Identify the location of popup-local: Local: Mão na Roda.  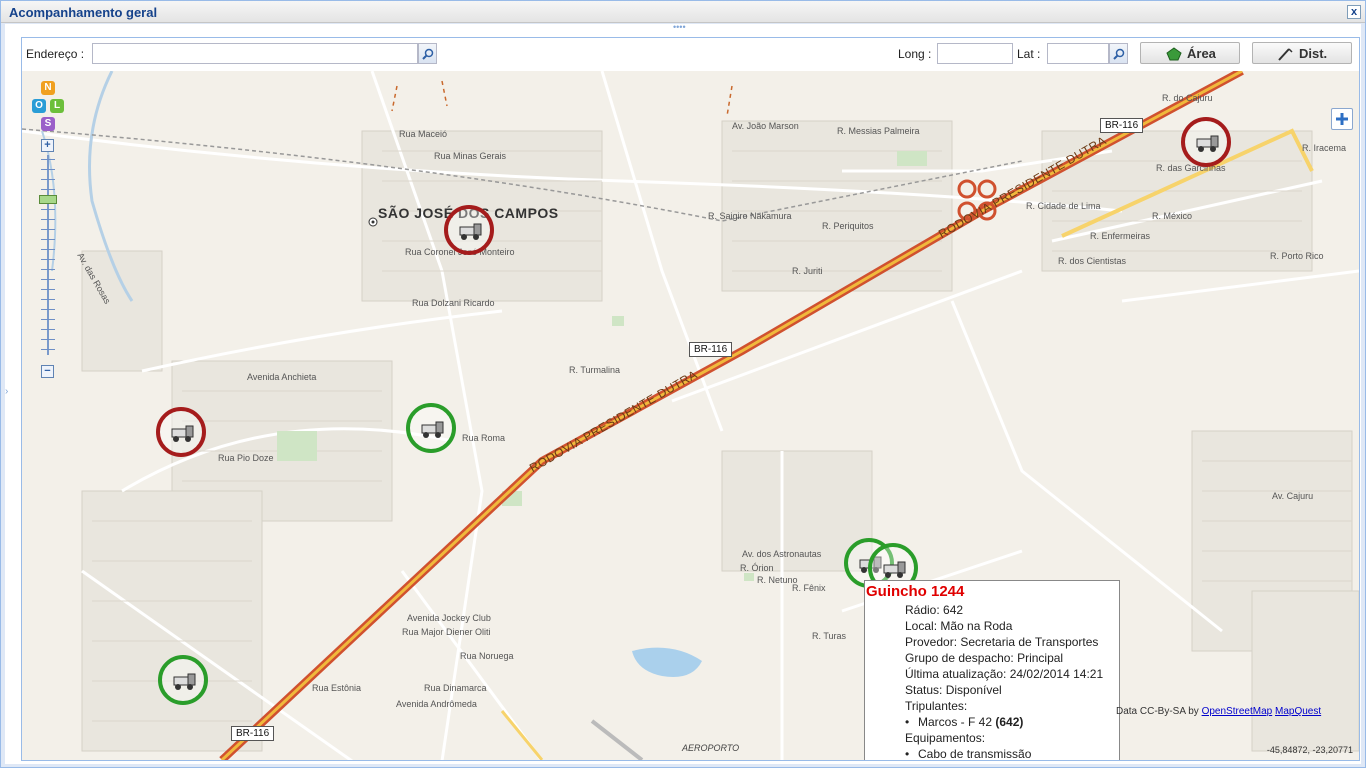
(959, 626).